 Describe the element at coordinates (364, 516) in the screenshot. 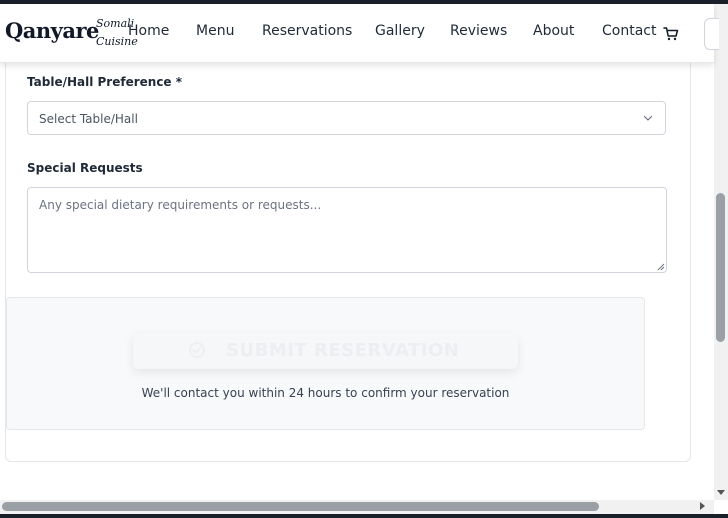

I see `window-bottom-edge` at that location.